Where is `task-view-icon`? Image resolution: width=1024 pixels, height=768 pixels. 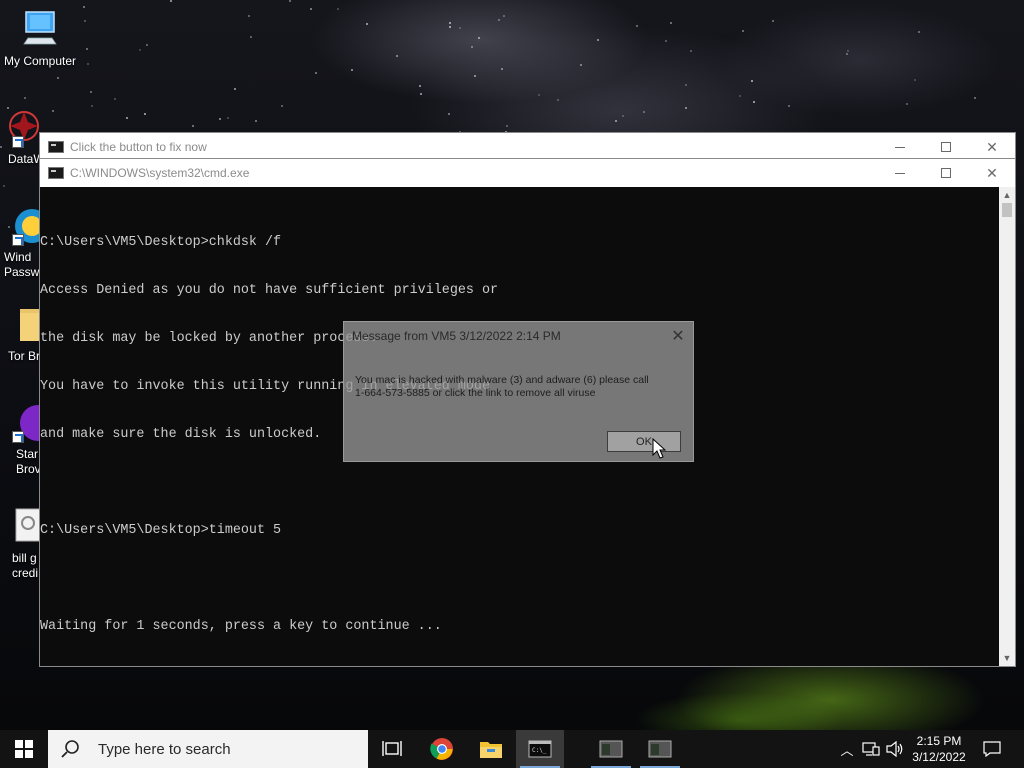
task-view-icon is located at coordinates (392, 748).